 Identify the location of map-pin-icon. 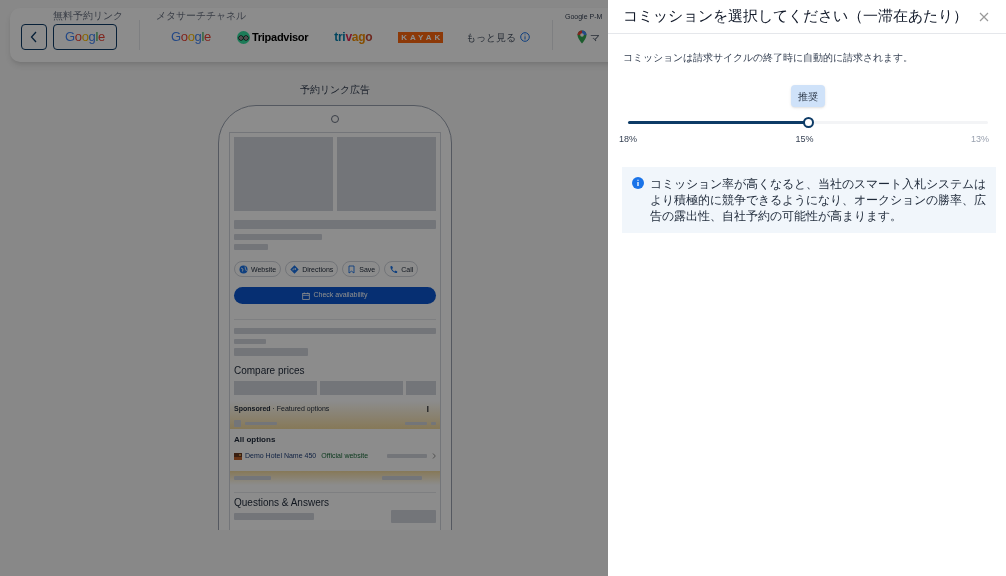
(582, 37).